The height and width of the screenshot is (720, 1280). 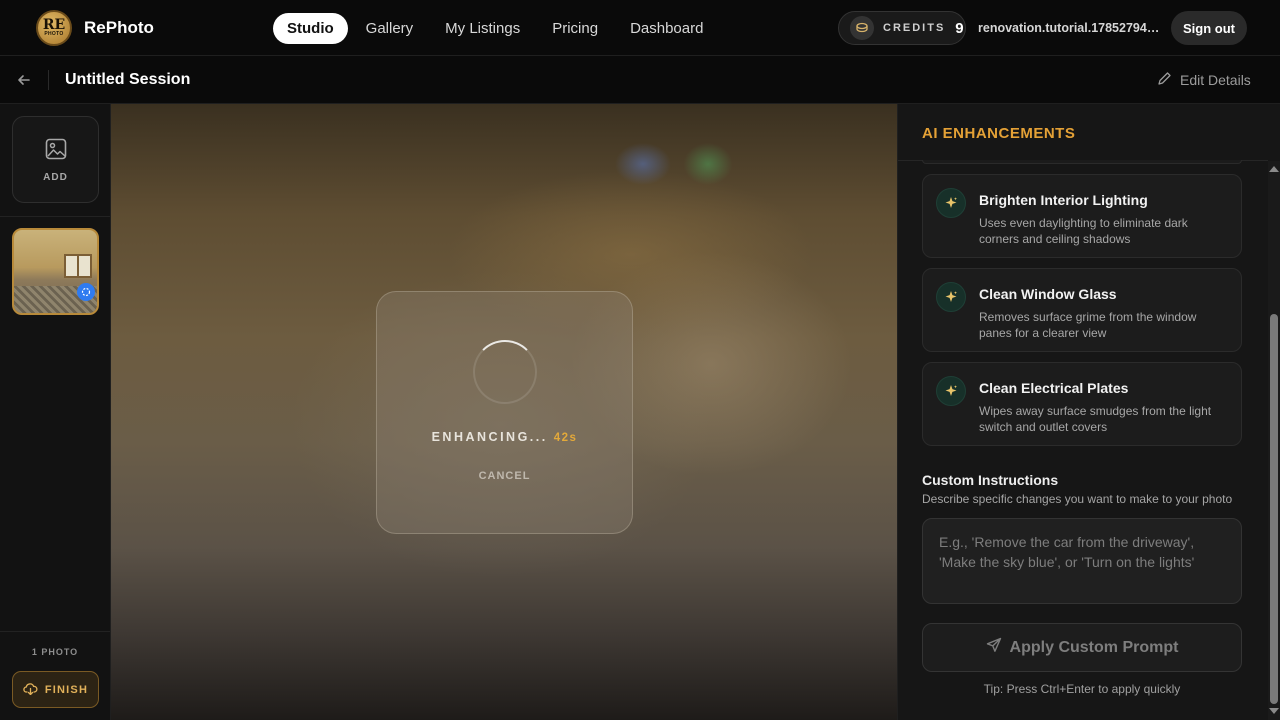 I want to click on nav-my-listings: My Listings, so click(x=482, y=28).